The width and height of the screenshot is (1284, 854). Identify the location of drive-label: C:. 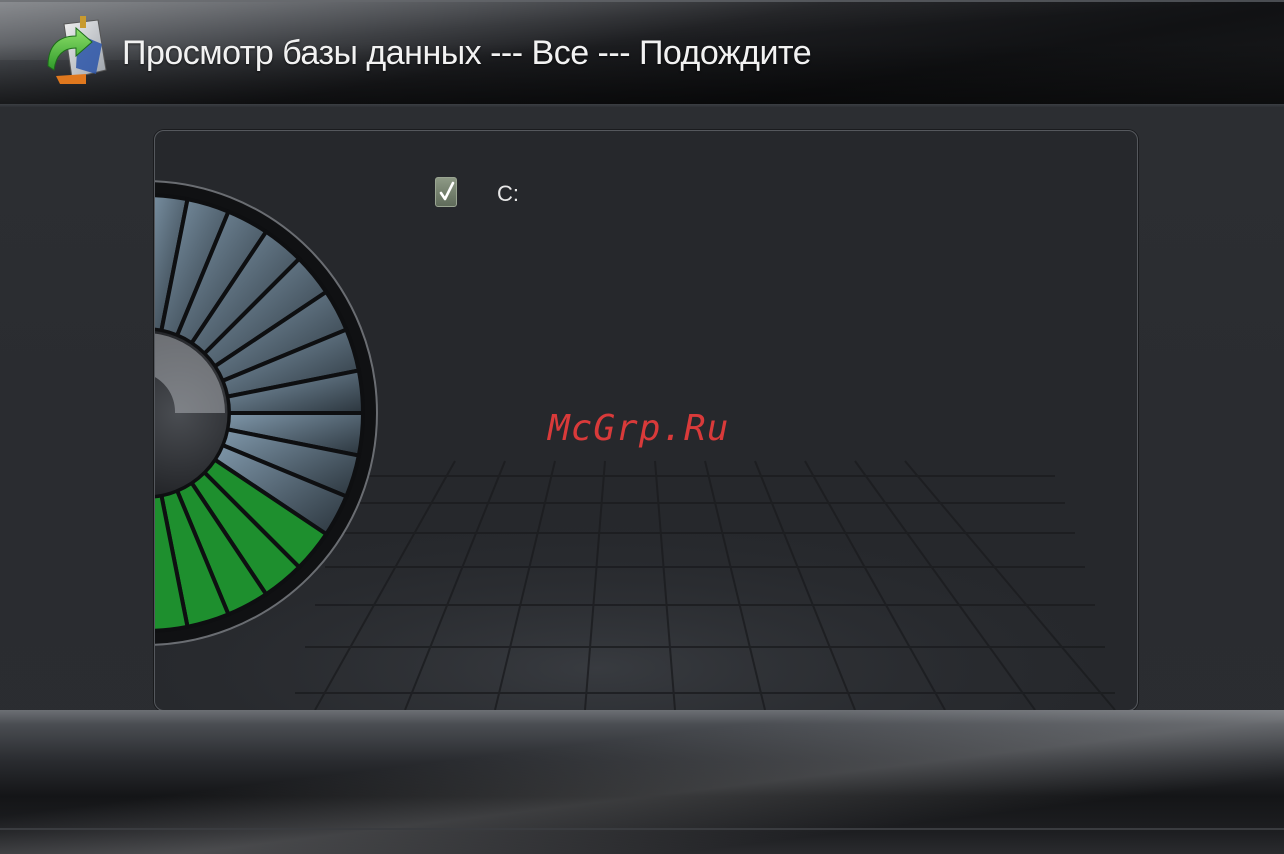
(508, 193).